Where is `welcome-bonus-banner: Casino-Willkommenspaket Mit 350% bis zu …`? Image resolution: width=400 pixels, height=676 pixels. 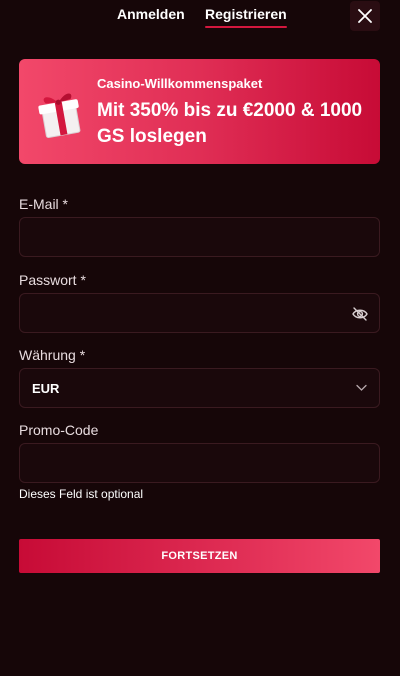 welcome-bonus-banner: Casino-Willkommenspaket Mit 350% bis zu … is located at coordinates (199, 111).